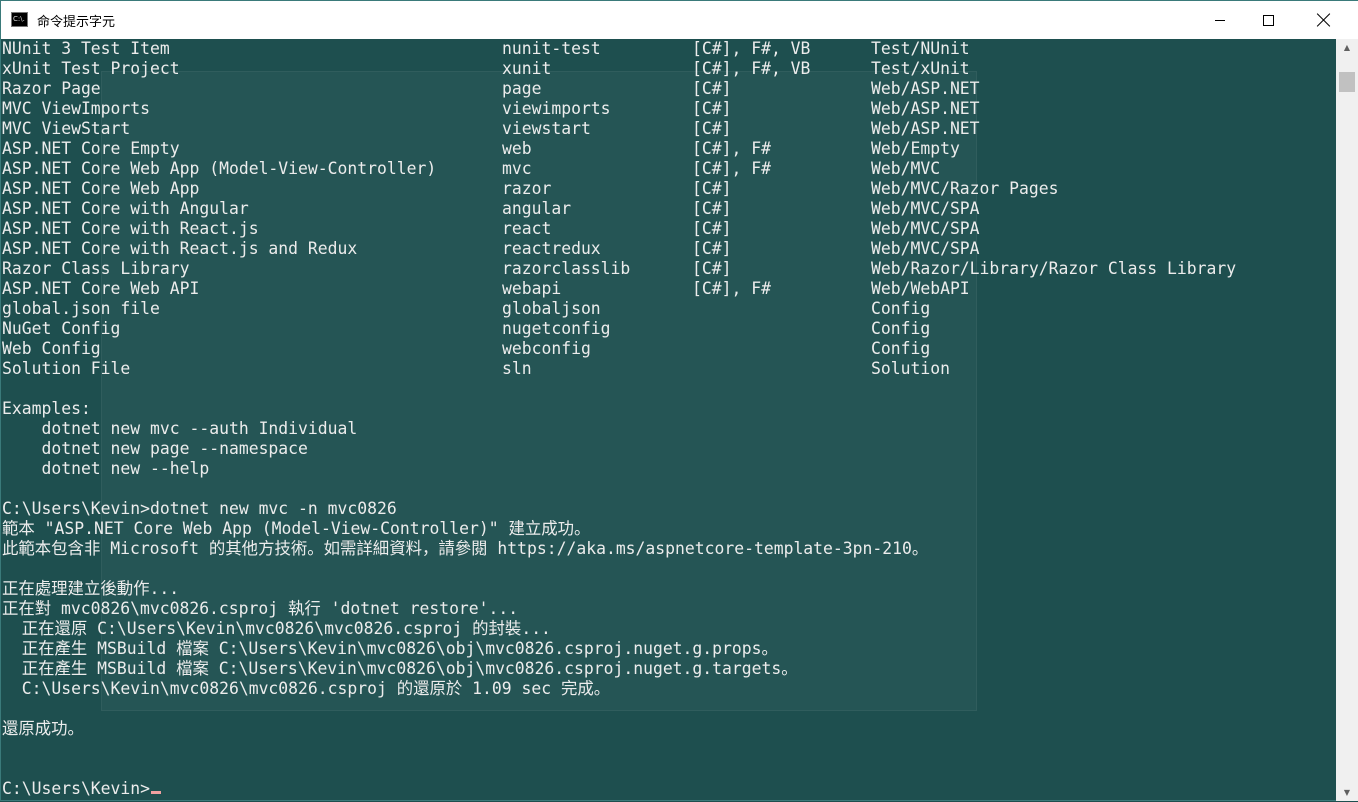  Describe the element at coordinates (679, 20) in the screenshot. I see `title-bar: C:\. 命令提示字元` at that location.